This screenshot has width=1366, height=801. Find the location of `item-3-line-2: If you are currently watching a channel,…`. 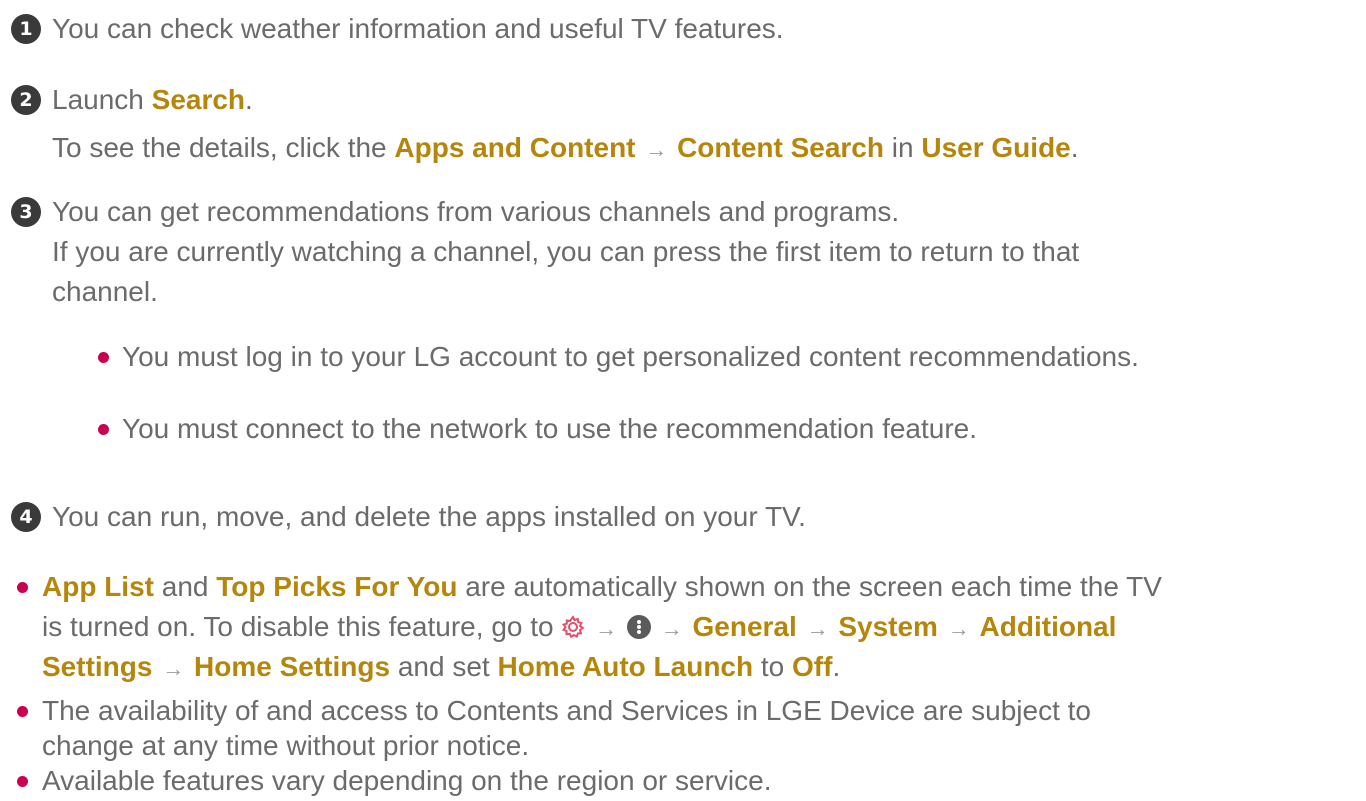

item-3-line-2: If you are currently watching a channel,… is located at coordinates (566, 251).